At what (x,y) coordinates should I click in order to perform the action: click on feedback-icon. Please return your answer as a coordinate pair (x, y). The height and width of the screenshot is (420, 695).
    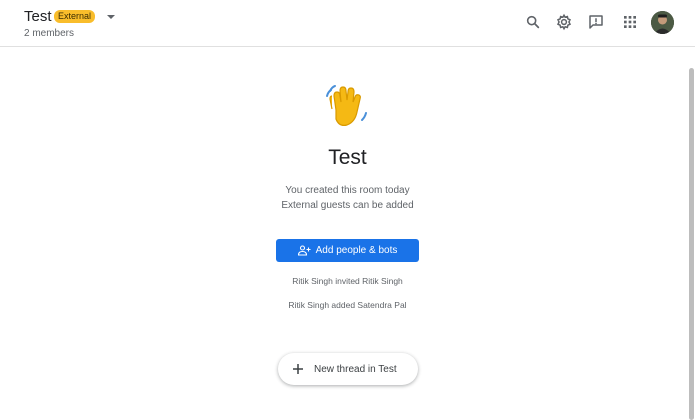
    Looking at the image, I should click on (596, 22).